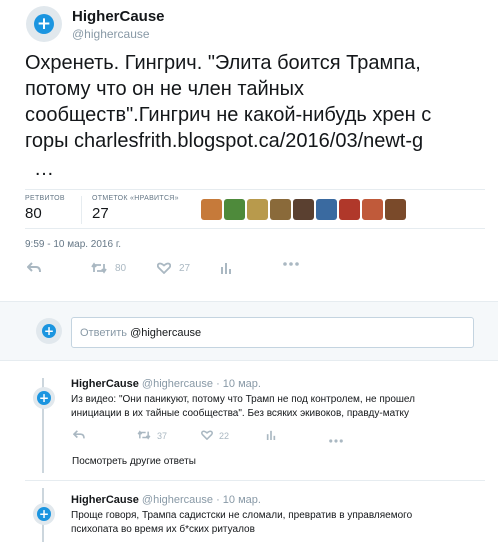 The height and width of the screenshot is (542, 498). I want to click on like-count: 22, so click(224, 436).